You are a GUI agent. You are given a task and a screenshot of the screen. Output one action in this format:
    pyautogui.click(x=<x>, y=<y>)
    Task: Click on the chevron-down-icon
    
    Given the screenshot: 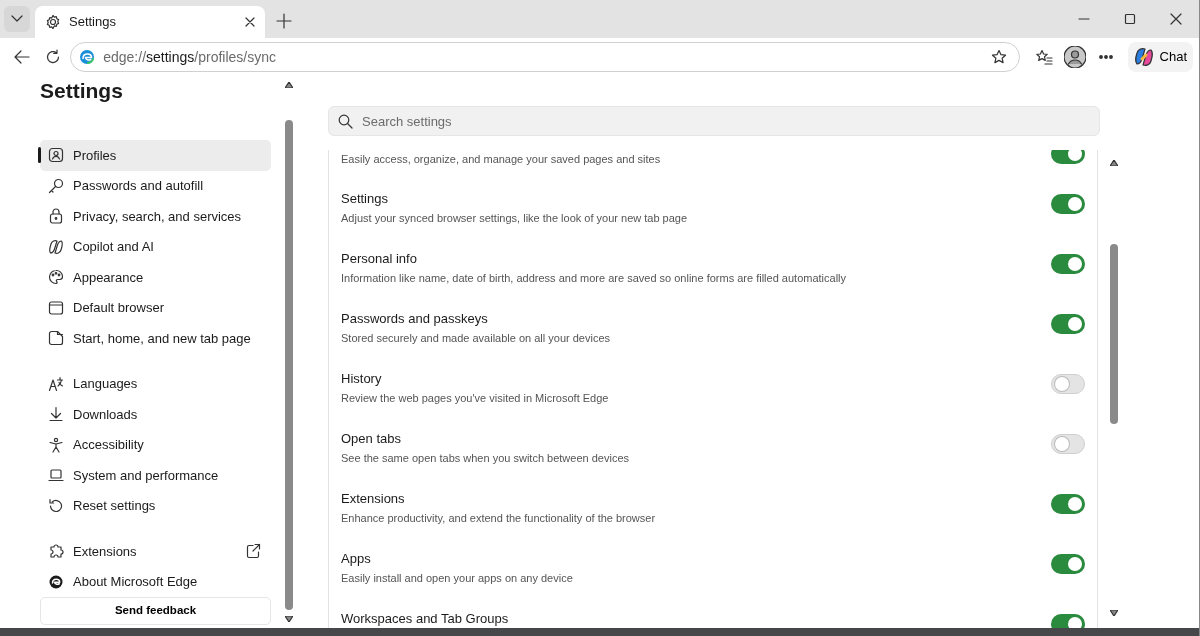 What is the action you would take?
    pyautogui.click(x=17, y=19)
    